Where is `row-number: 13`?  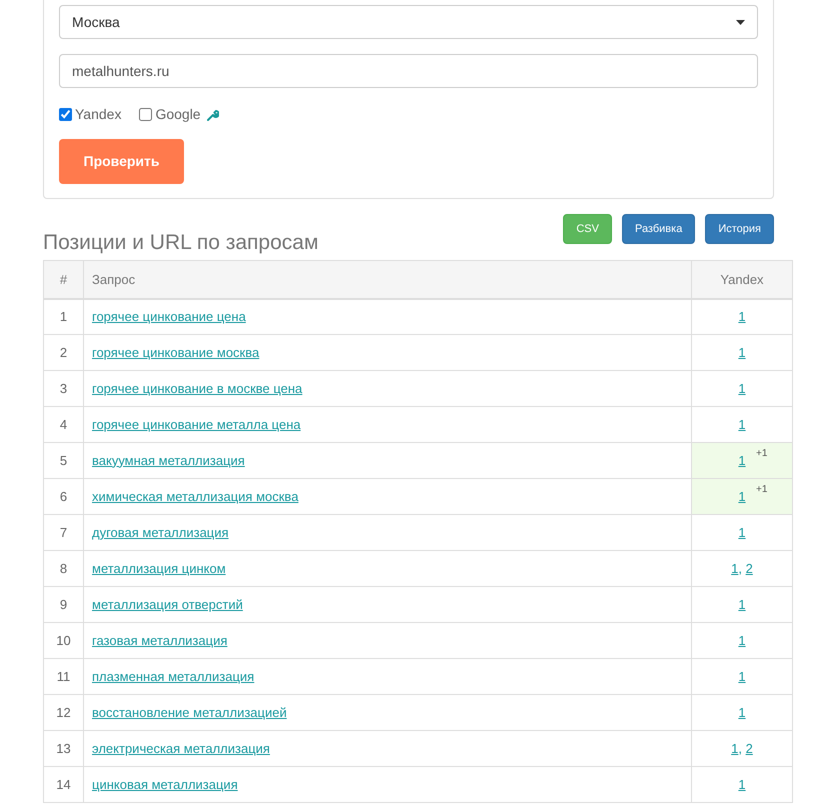
row-number: 13 is located at coordinates (64, 748).